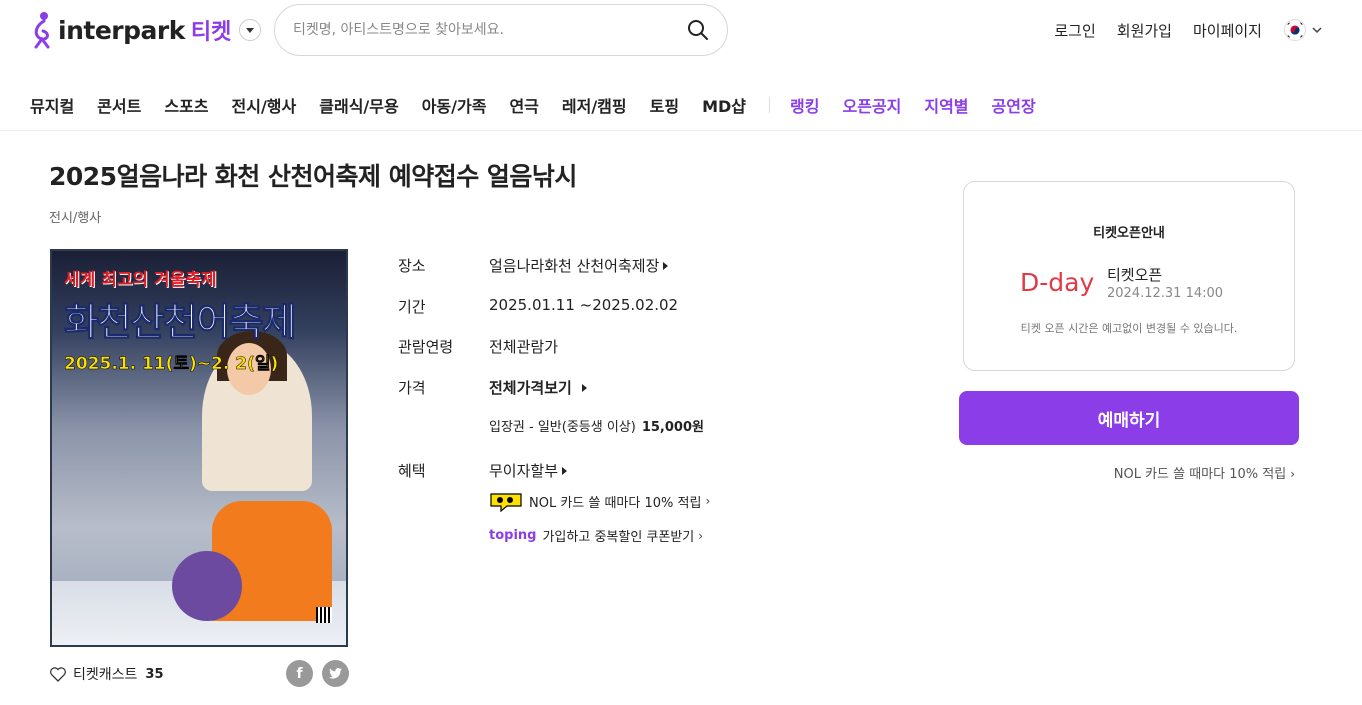 This screenshot has height=705, width=1362. I want to click on nav-divider, so click(770, 105).